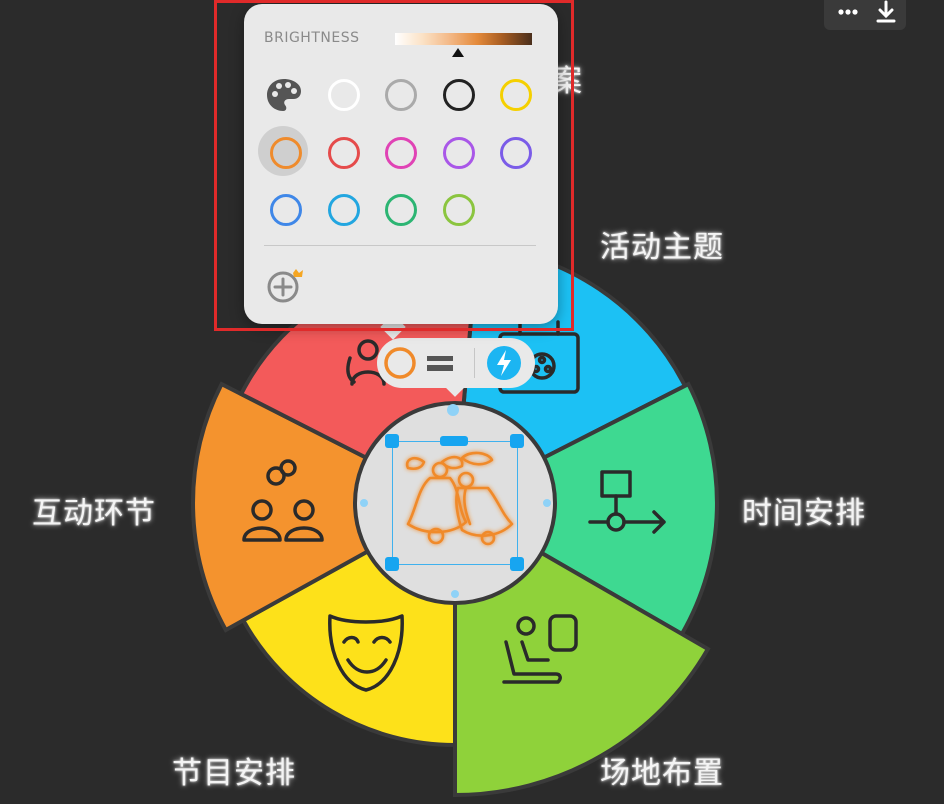 This screenshot has width=944, height=804. I want to click on label-interaction: 互动环节, so click(94, 513).